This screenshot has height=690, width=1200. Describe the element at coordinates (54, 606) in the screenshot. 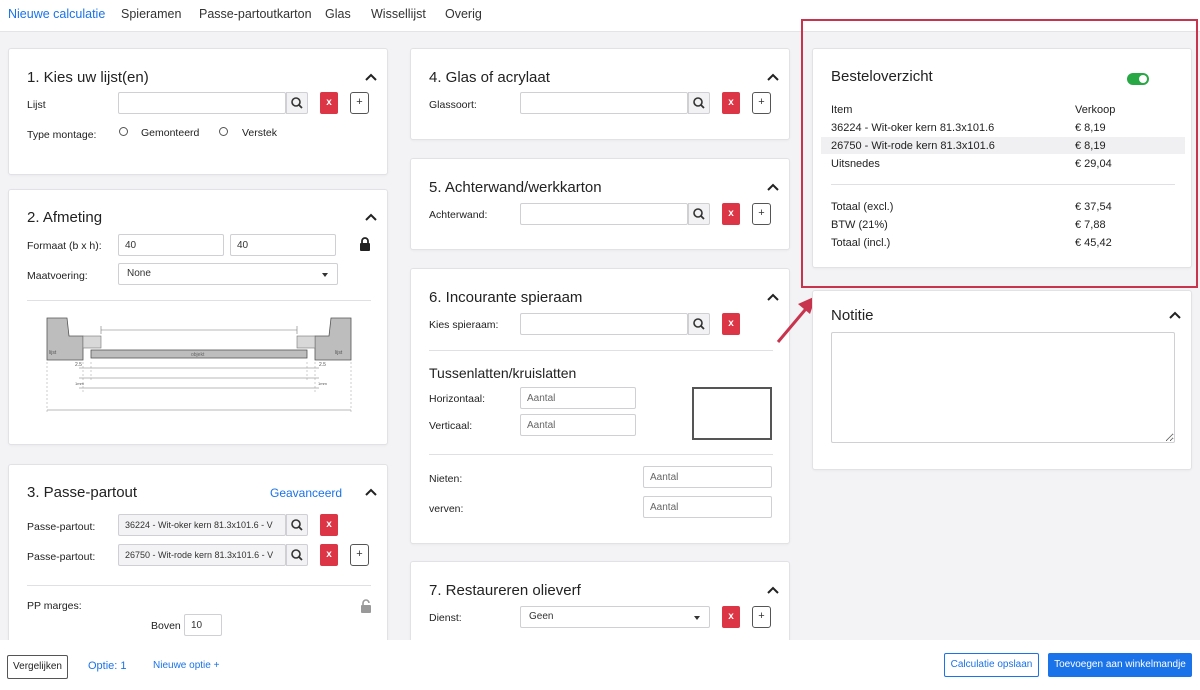

I see `pp-marges-label: PP marges:` at that location.